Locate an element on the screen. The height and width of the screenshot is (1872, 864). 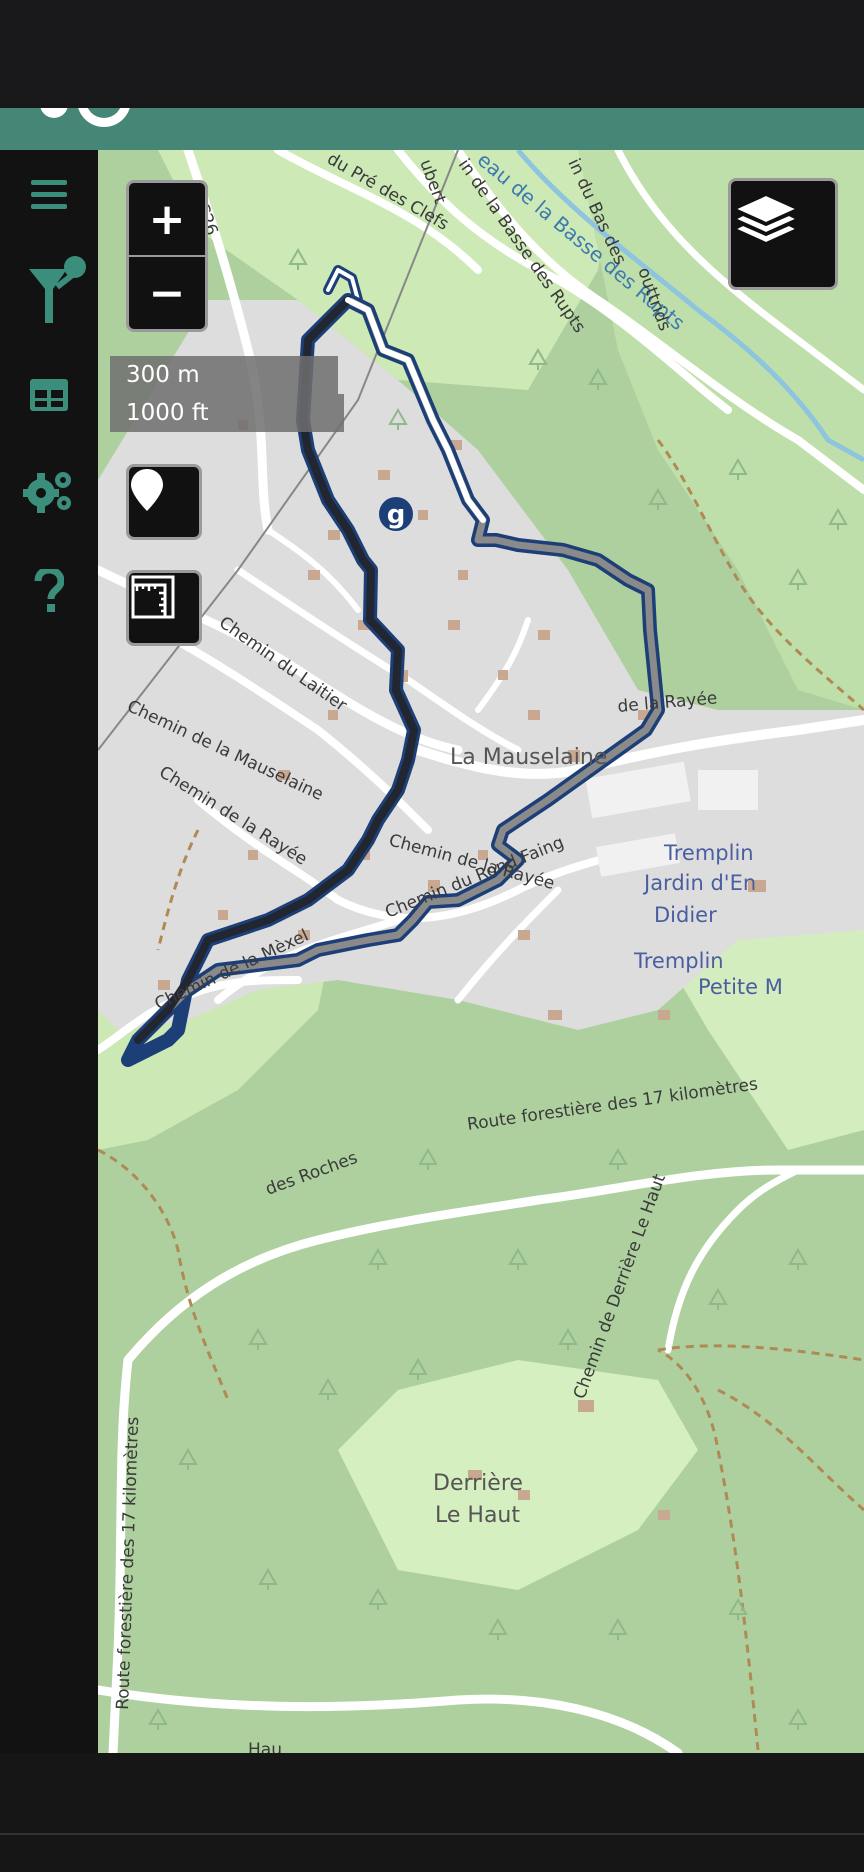
label-tremplin-2: Tremplin is located at coordinates (678, 961).